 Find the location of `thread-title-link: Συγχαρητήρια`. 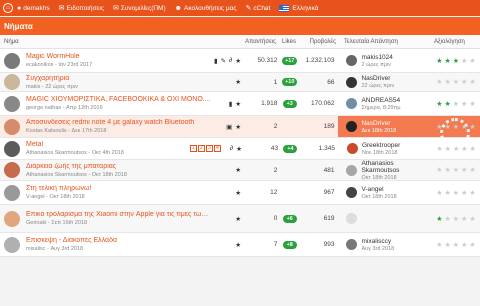

thread-title-link: Συγχαρητήρια is located at coordinates (118, 78).